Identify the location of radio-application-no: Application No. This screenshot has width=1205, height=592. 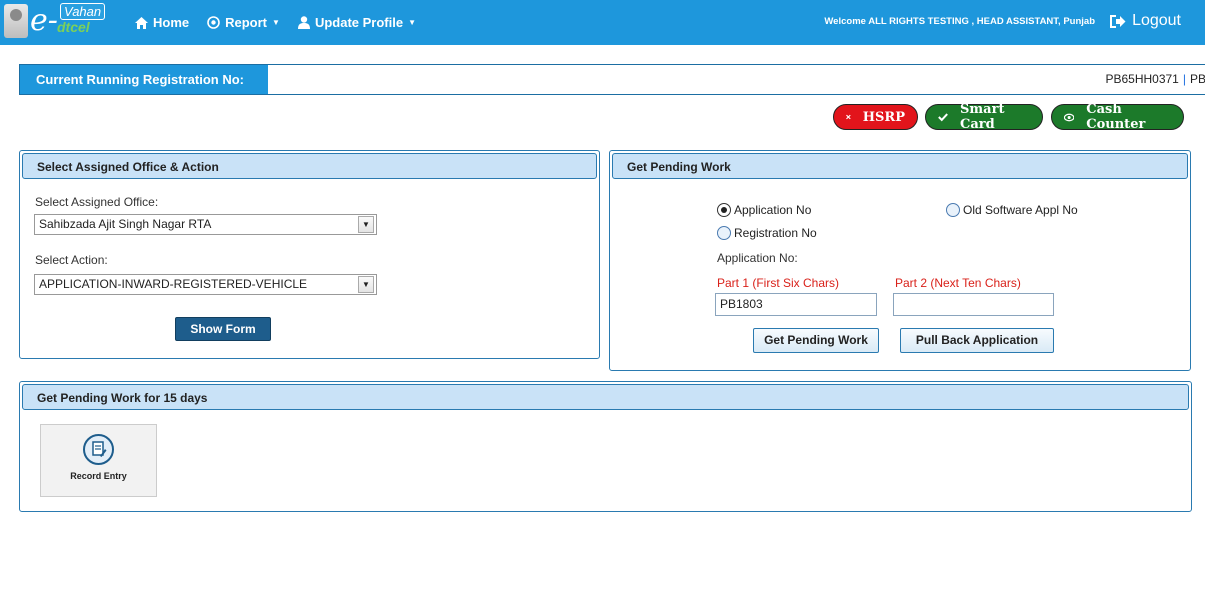
(764, 210).